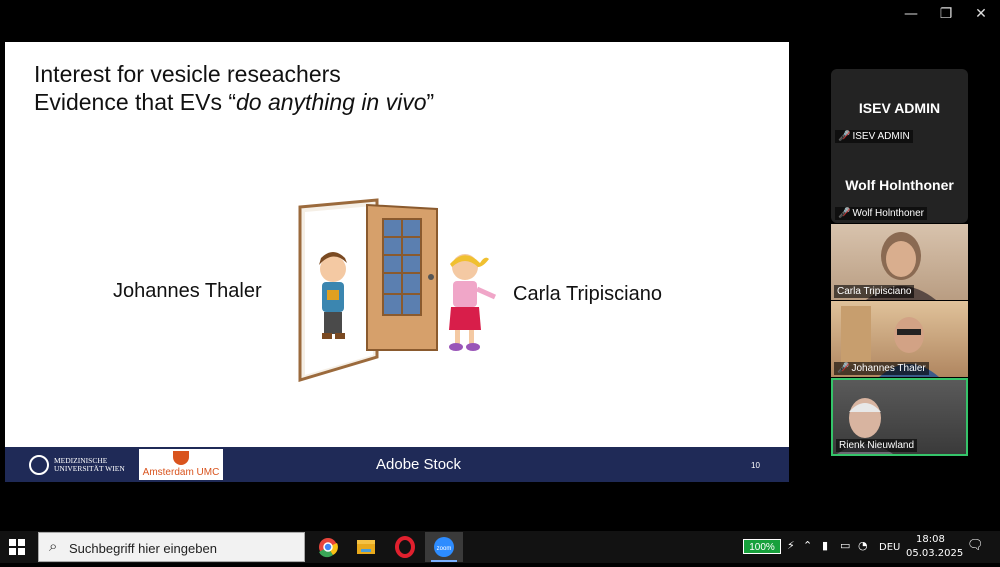 The height and width of the screenshot is (567, 1000). What do you see at coordinates (755, 465) in the screenshot?
I see `slide-number: 10` at bounding box center [755, 465].